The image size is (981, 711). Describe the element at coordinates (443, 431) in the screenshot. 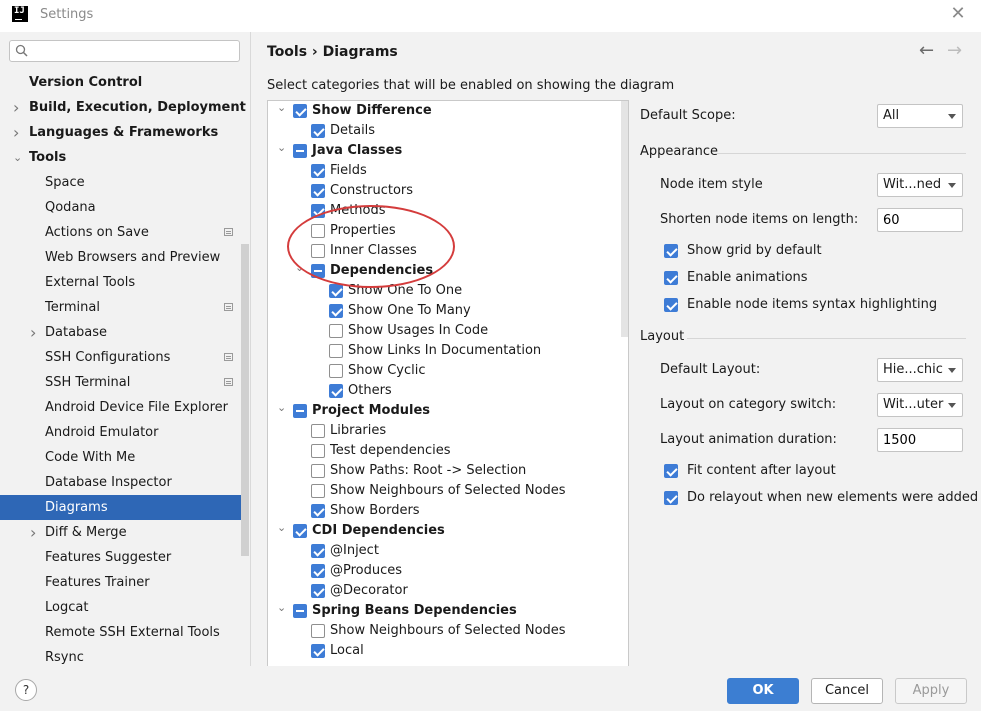

I see `tree-row: Libraries` at that location.